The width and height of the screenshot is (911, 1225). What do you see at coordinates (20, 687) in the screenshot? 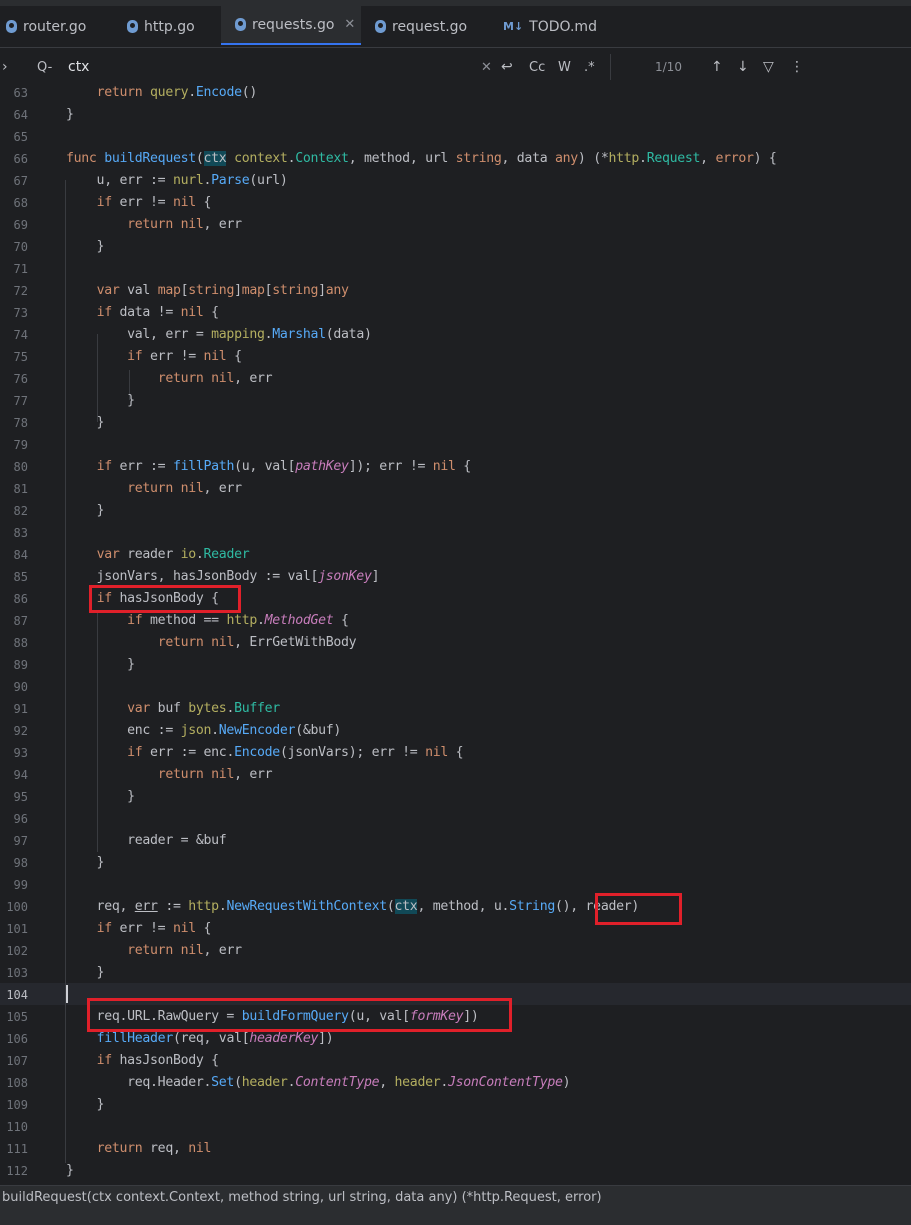
I see `line-number: 90` at bounding box center [20, 687].